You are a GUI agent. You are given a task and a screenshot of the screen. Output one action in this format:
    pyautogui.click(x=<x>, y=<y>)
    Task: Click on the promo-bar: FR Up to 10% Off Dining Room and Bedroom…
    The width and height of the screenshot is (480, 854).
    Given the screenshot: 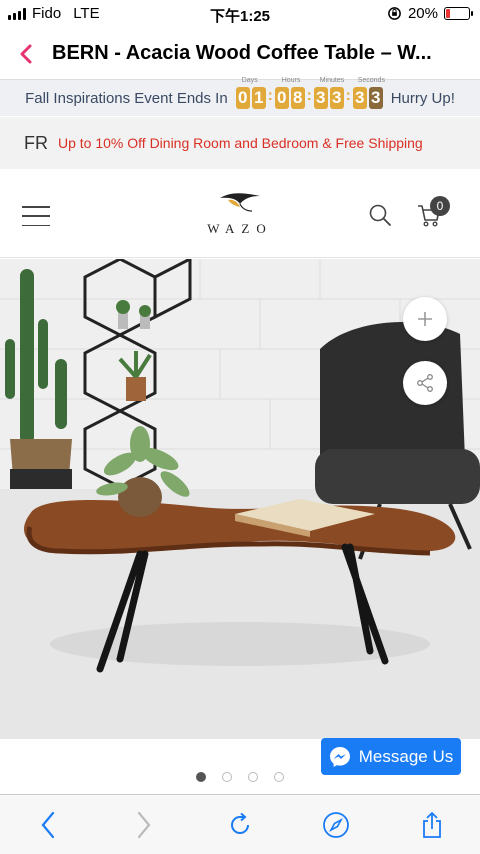 What is the action you would take?
    pyautogui.click(x=240, y=143)
    